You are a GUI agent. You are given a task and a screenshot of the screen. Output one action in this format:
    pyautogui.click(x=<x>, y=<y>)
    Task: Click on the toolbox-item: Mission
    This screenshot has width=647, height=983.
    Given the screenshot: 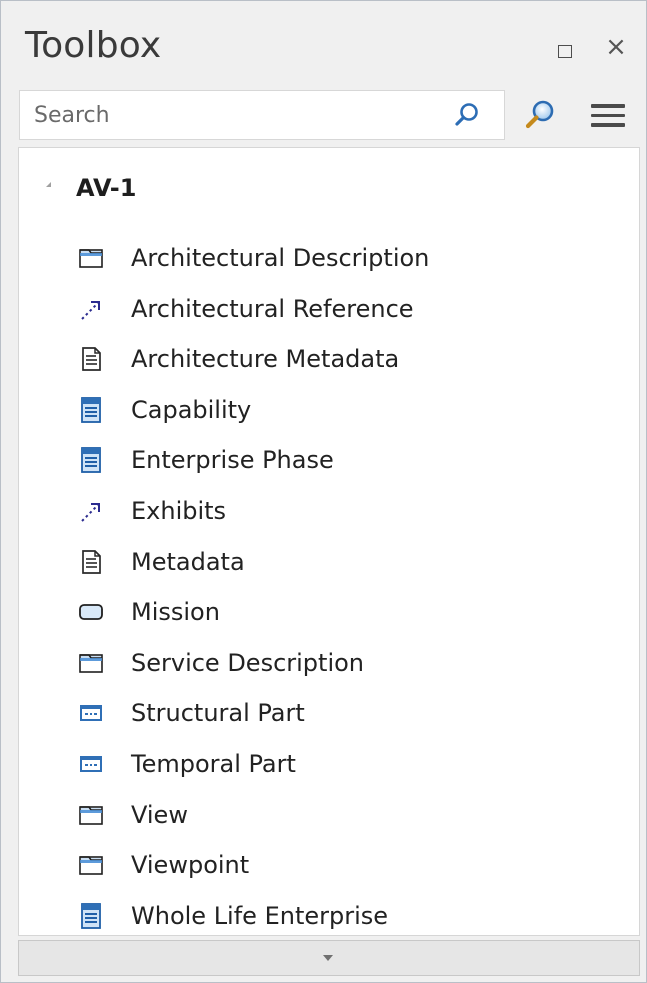 What is the action you would take?
    pyautogui.click(x=352, y=612)
    